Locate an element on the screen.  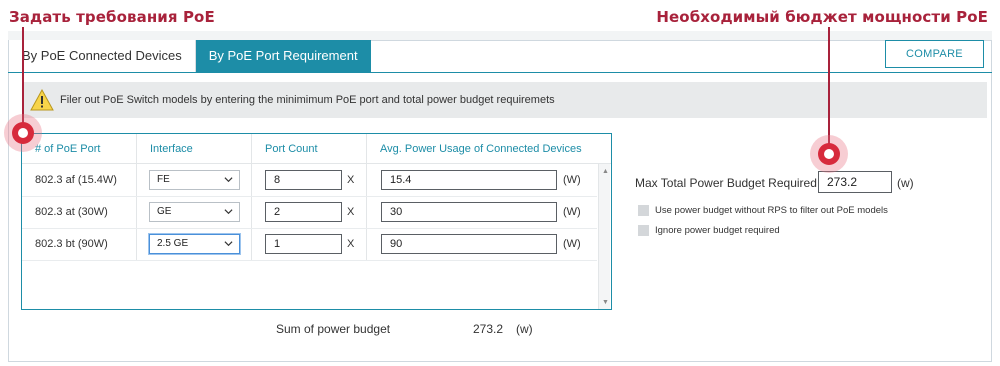
hotspot-marker-right is located at coordinates (829, 154).